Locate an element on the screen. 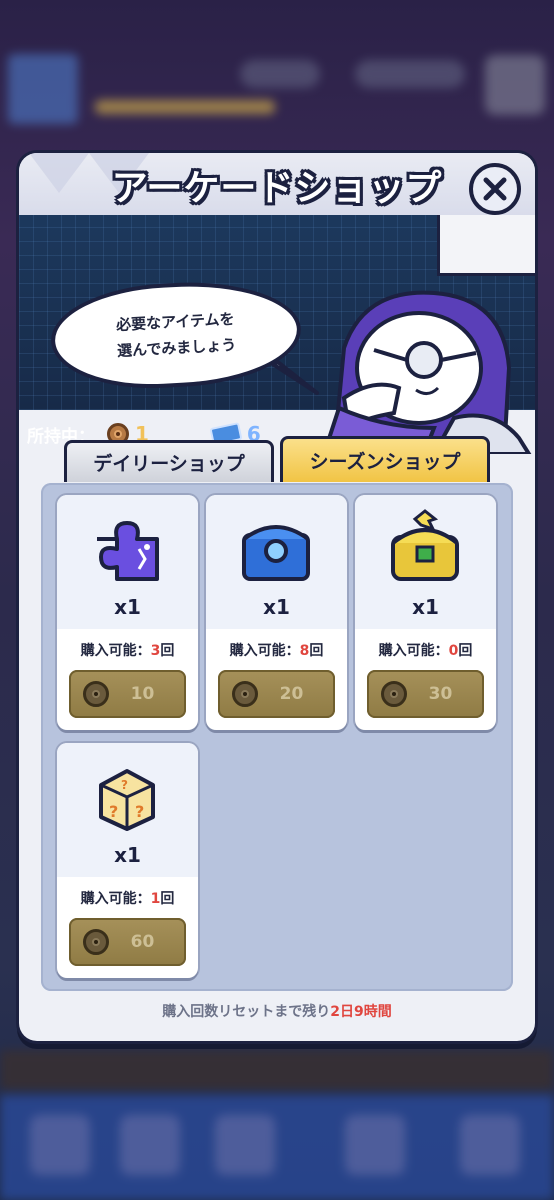  puzzle-piece-icon is located at coordinates (128, 551).